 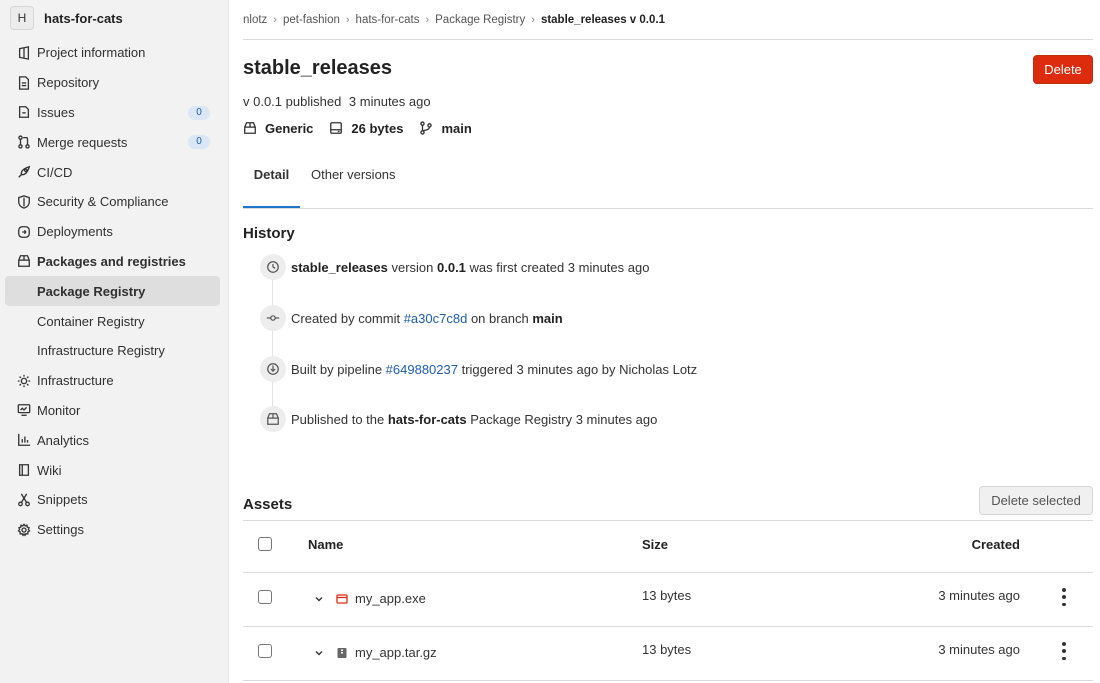 What do you see at coordinates (426, 128) in the screenshot?
I see `branch-icon` at bounding box center [426, 128].